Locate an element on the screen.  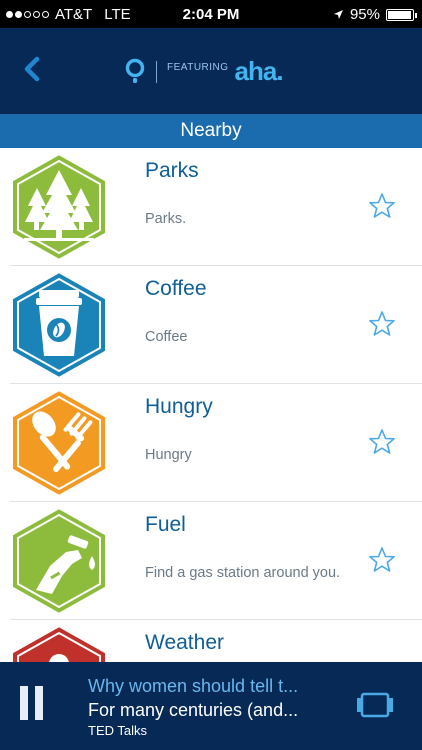
location-pin-icon is located at coordinates (135, 70).